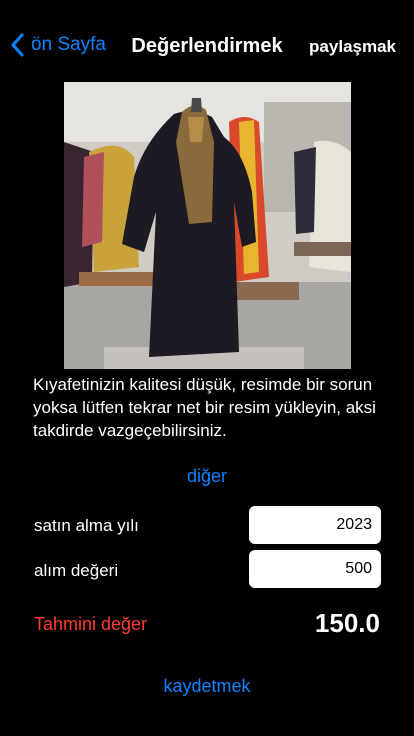  What do you see at coordinates (207, 686) in the screenshot?
I see `save-button: kaydetmek` at bounding box center [207, 686].